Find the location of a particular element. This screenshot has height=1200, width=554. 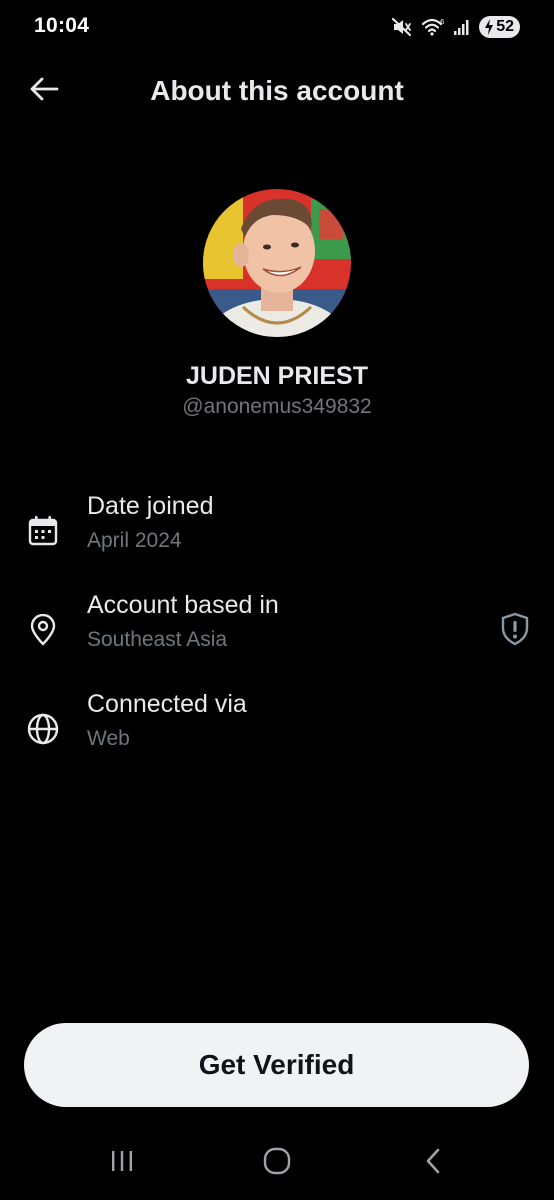

mute-icon is located at coordinates (402, 27).